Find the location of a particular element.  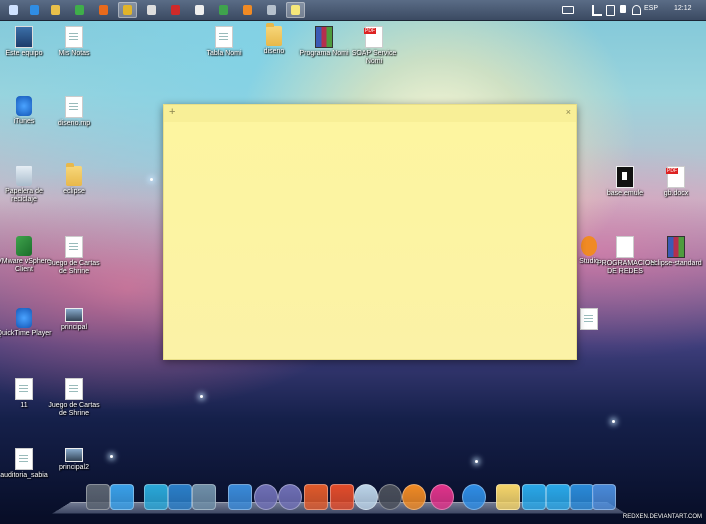

keyboard-icon is located at coordinates (98, 497).